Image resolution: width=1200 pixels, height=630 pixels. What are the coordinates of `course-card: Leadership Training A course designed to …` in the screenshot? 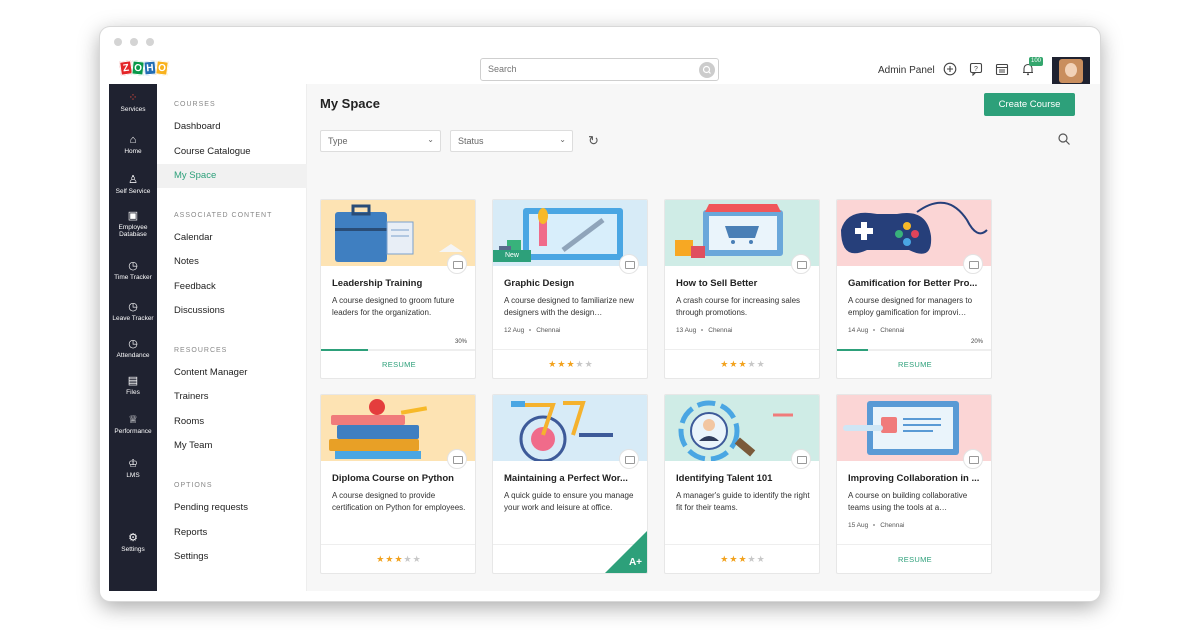 It's located at (398, 289).